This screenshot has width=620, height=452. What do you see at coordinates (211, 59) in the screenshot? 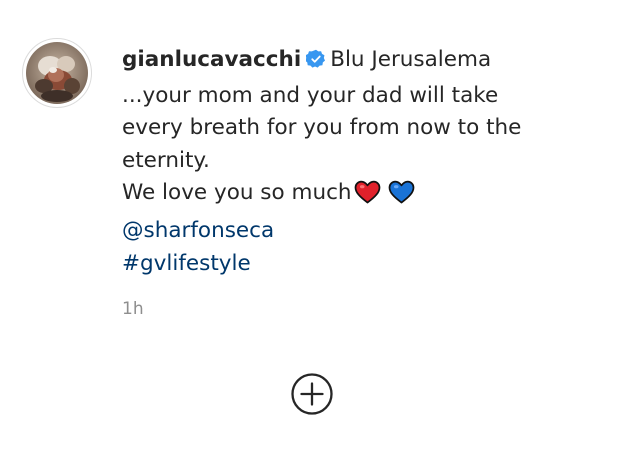
I see `username-link: gianlucavacchi` at bounding box center [211, 59].